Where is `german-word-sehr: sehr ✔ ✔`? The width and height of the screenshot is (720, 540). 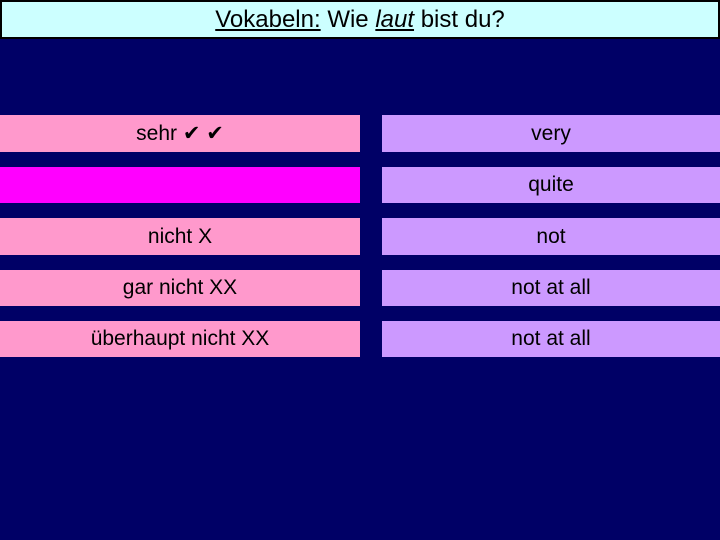
german-word-sehr: sehr ✔ ✔ is located at coordinates (180, 133).